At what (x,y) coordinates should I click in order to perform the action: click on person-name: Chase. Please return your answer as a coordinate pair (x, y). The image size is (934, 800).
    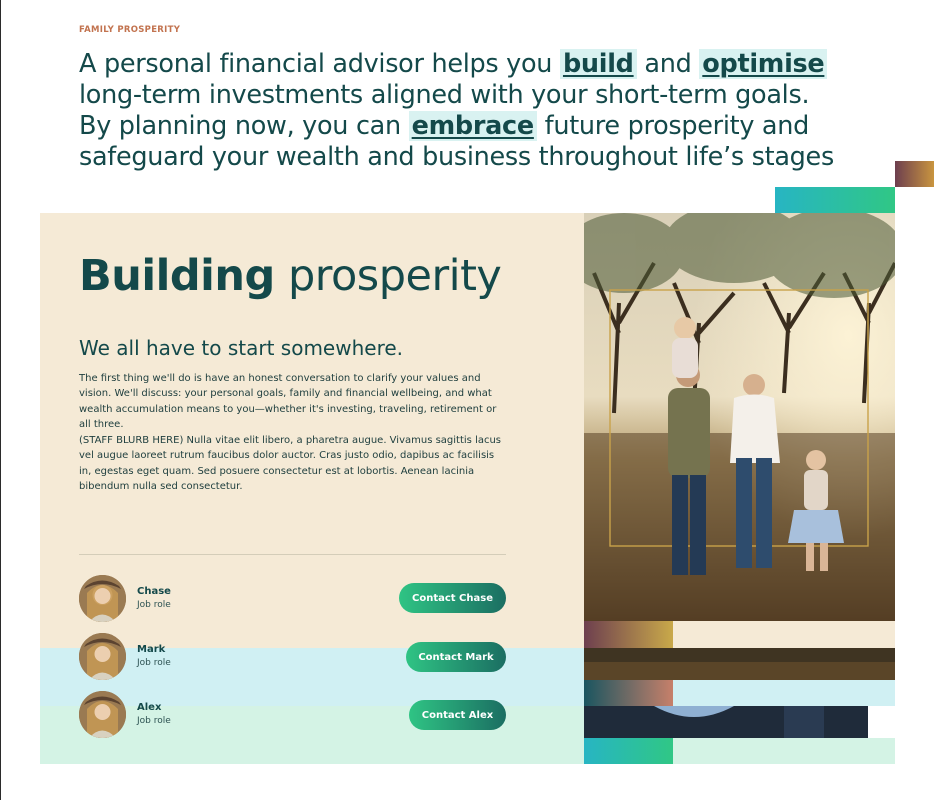
    Looking at the image, I should click on (154, 591).